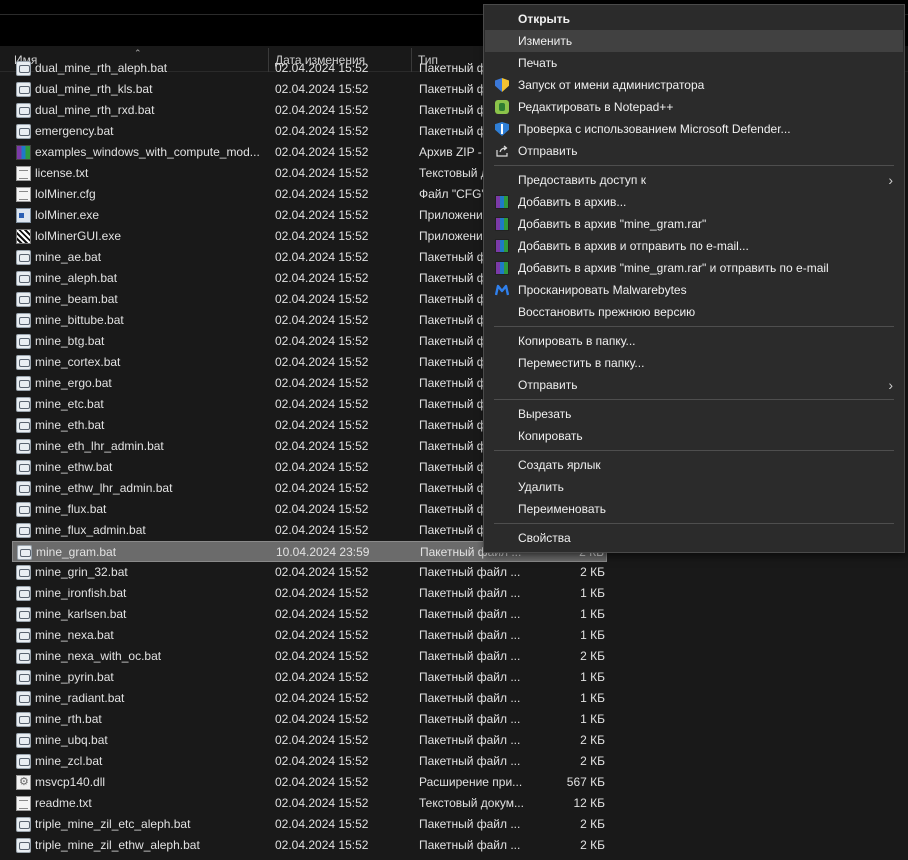 The height and width of the screenshot is (860, 908). What do you see at coordinates (81, 614) in the screenshot?
I see `file-name: mine_karlsen.bat` at bounding box center [81, 614].